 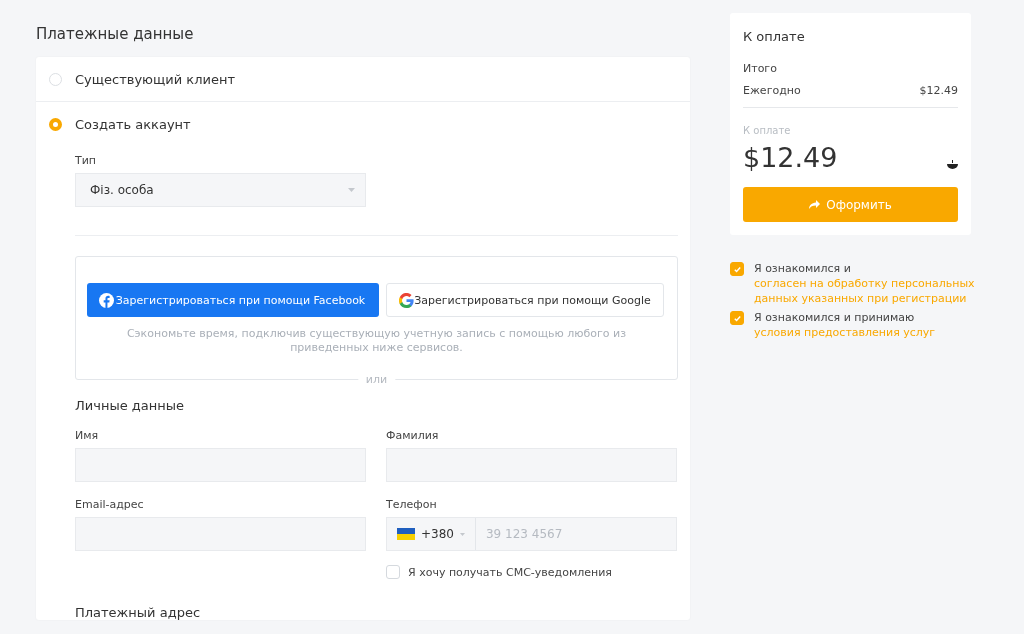 What do you see at coordinates (220, 190) in the screenshot?
I see `type-select: Фіз. особа` at bounding box center [220, 190].